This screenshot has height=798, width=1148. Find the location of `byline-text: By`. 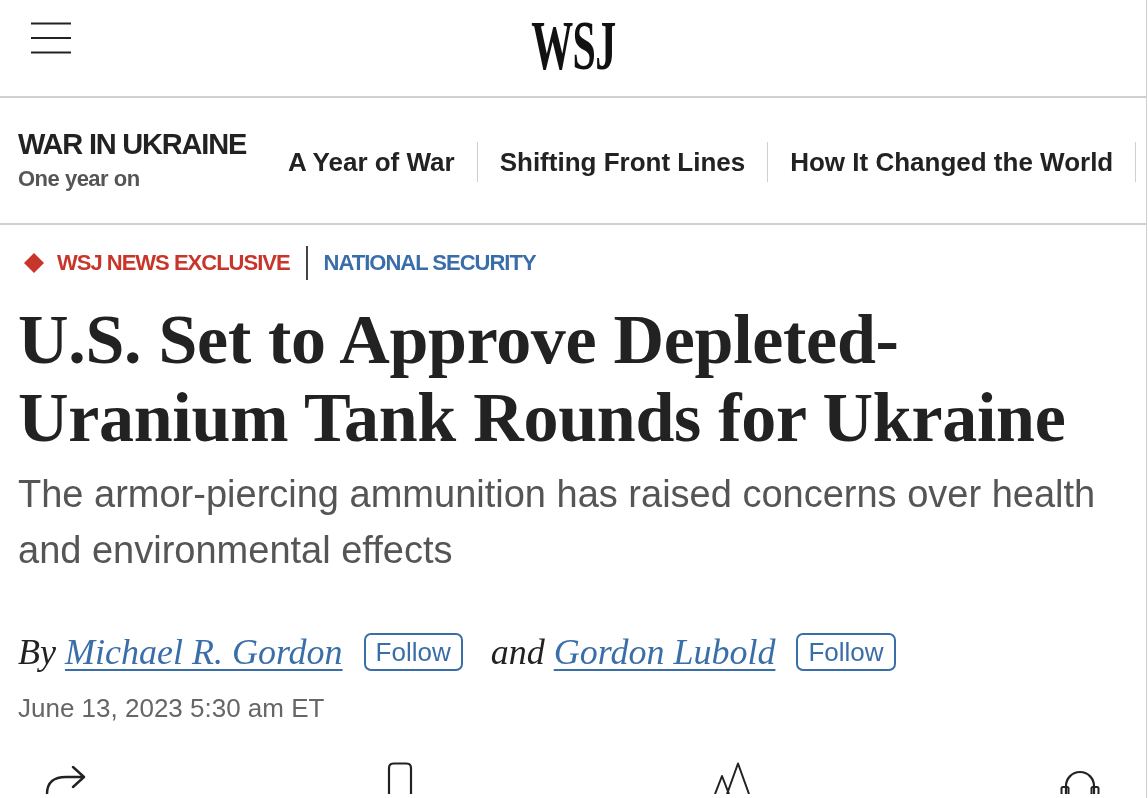

byline-text: By is located at coordinates (37, 652).